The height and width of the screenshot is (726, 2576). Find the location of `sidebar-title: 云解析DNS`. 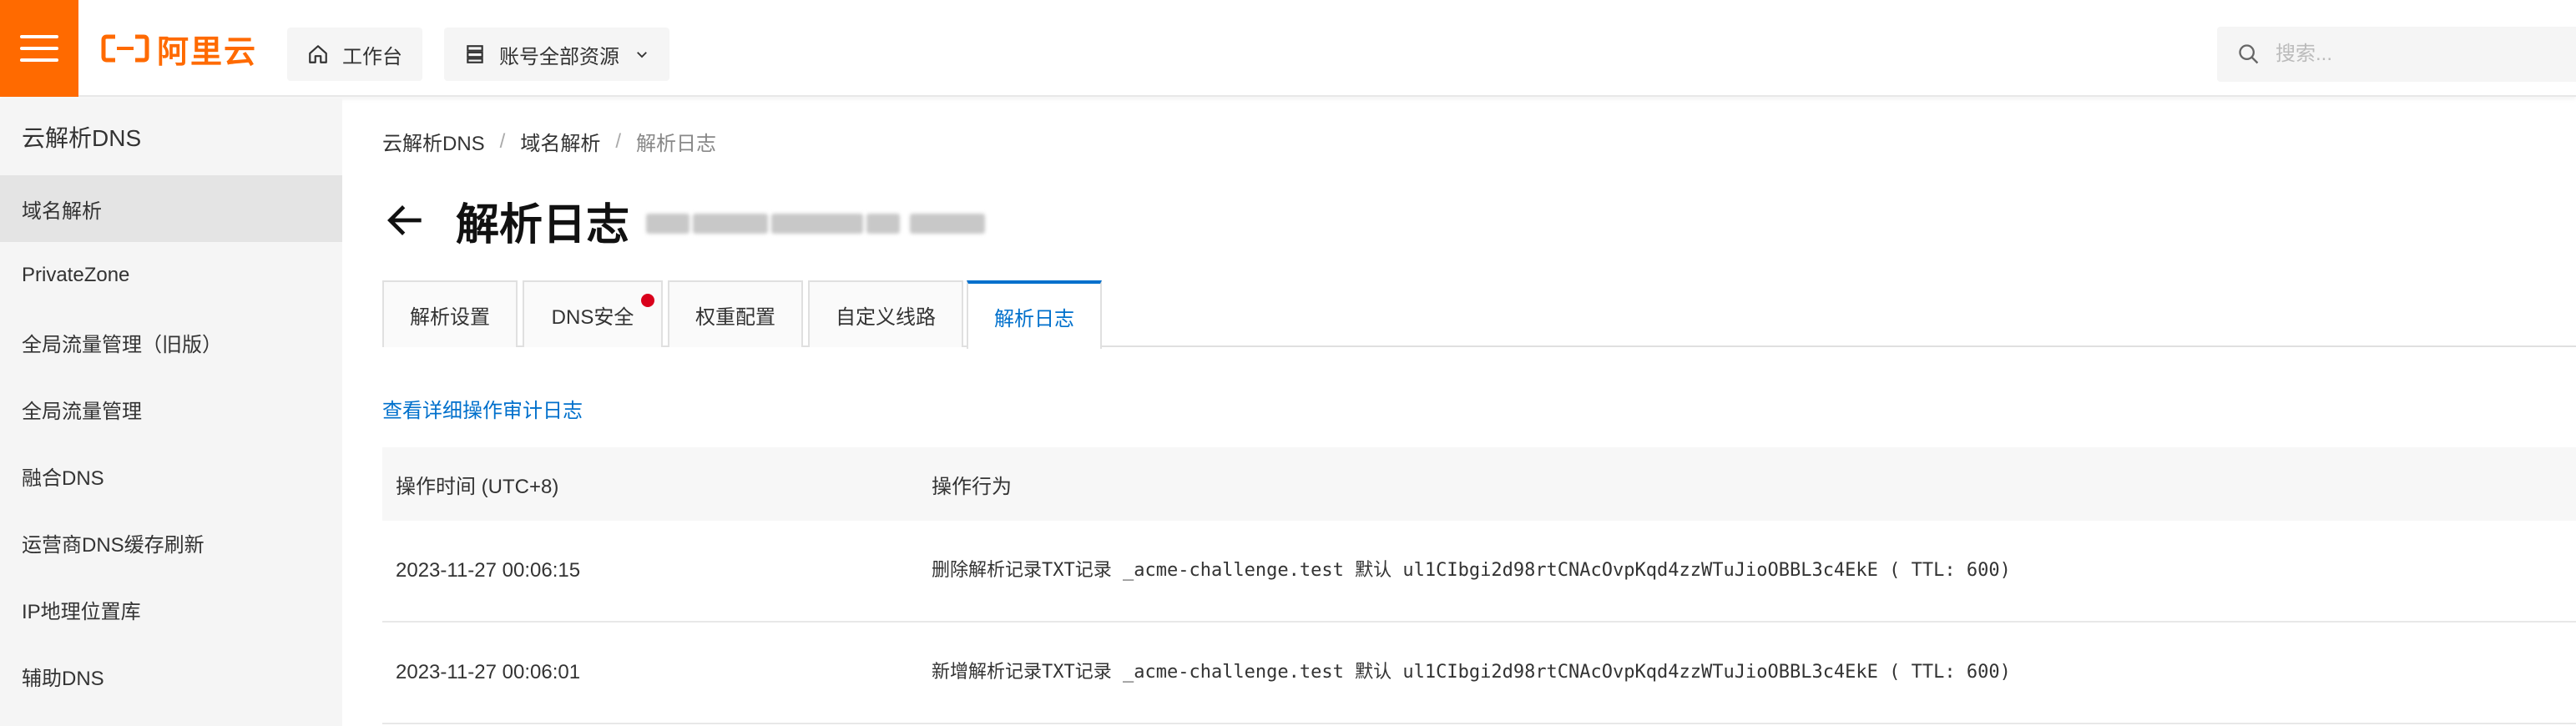

sidebar-title: 云解析DNS is located at coordinates (82, 138).